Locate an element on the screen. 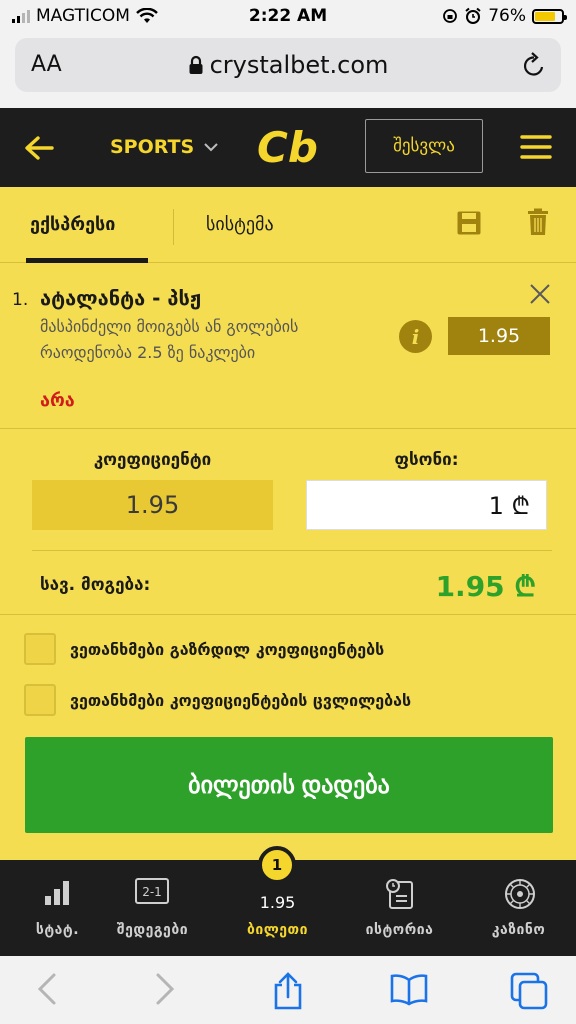 Image resolution: width=576 pixels, height=1024 pixels. login-button: შესვლა is located at coordinates (424, 146).